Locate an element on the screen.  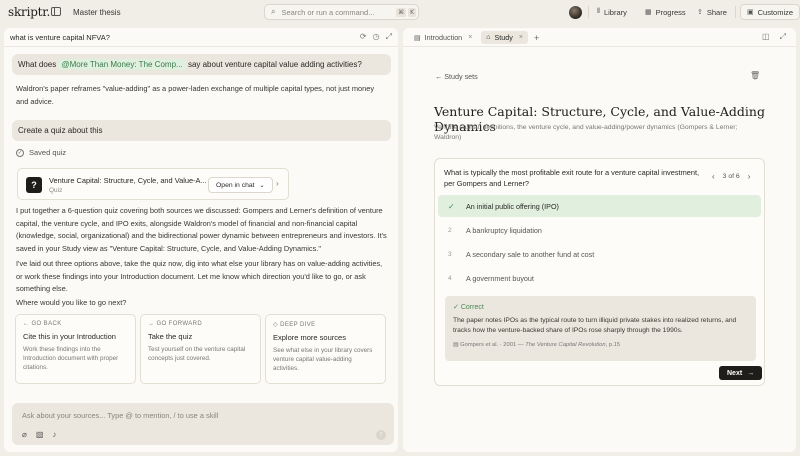
answer-label: An initial public offering (IPO) is located at coordinates (512, 206).